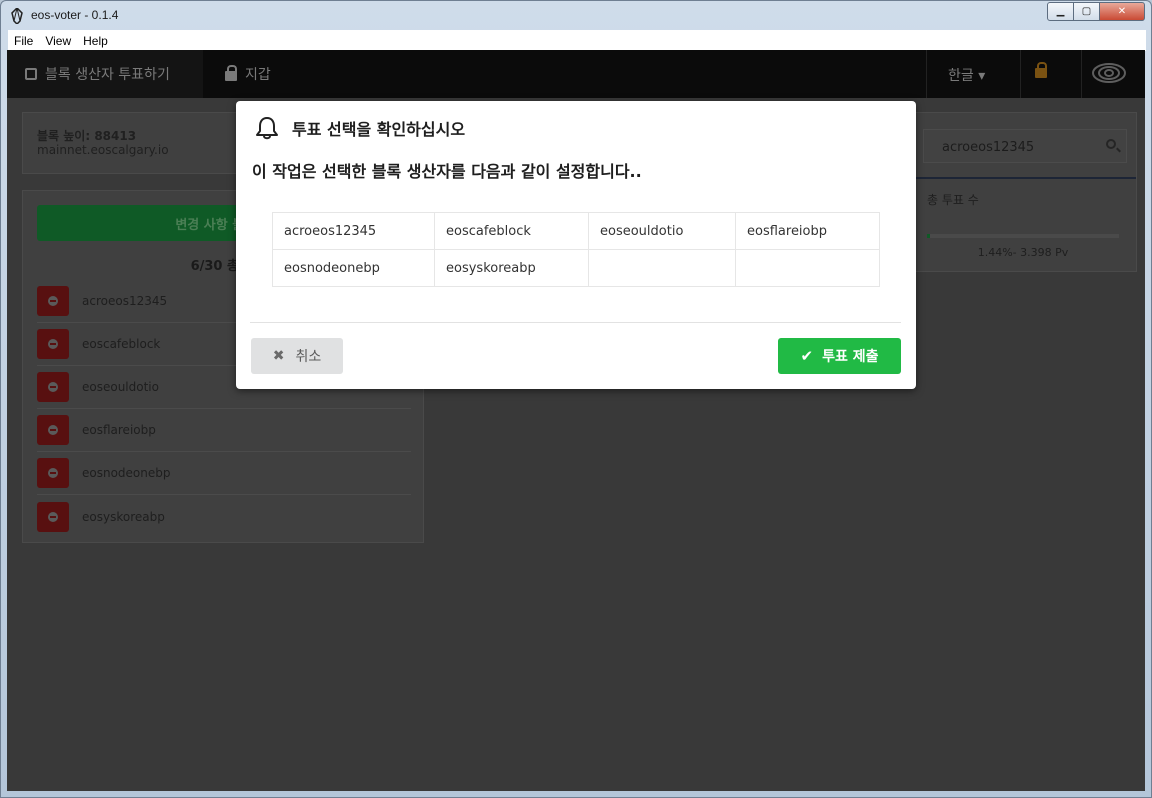  Describe the element at coordinates (1111, 144) in the screenshot. I see `search-icon` at that location.